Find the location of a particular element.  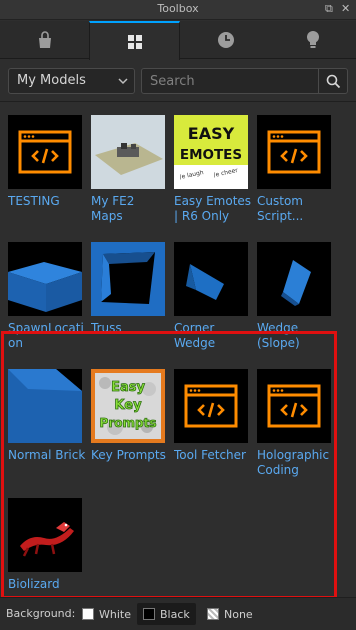

corner-wedge-part is located at coordinates (205, 282).